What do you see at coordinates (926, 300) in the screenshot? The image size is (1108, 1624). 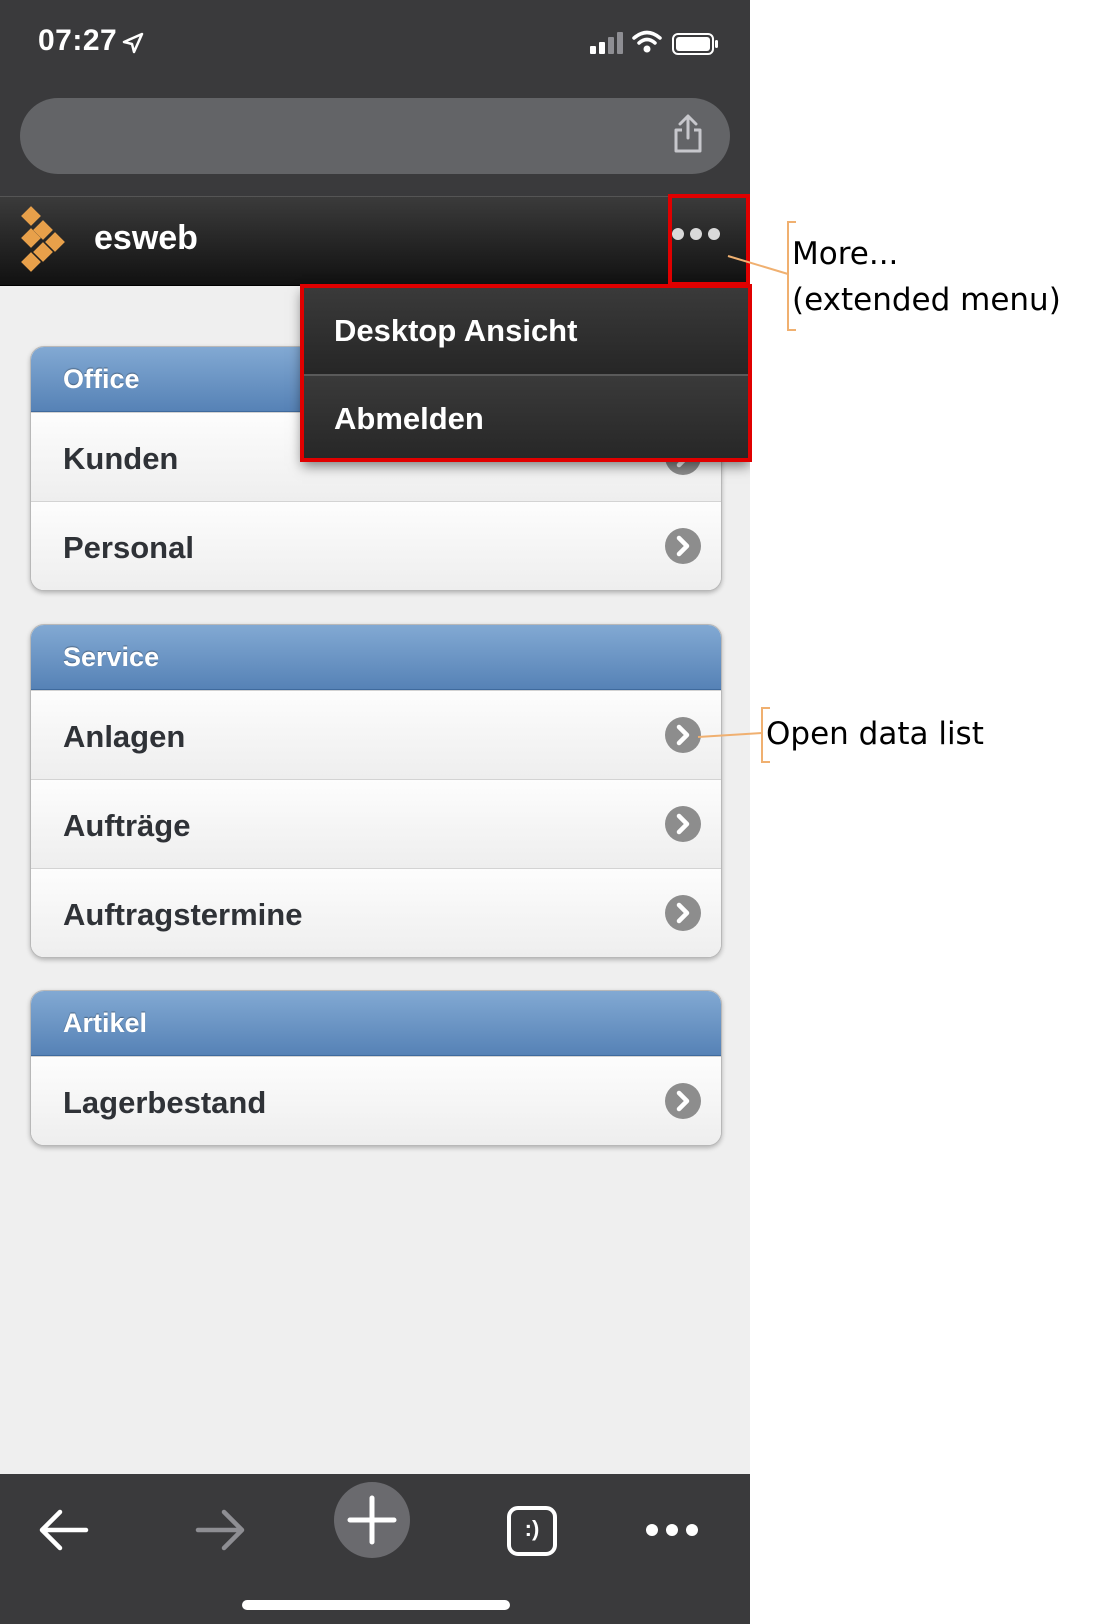 I see `annotation-extended-menu: (extended menu)` at bounding box center [926, 300].